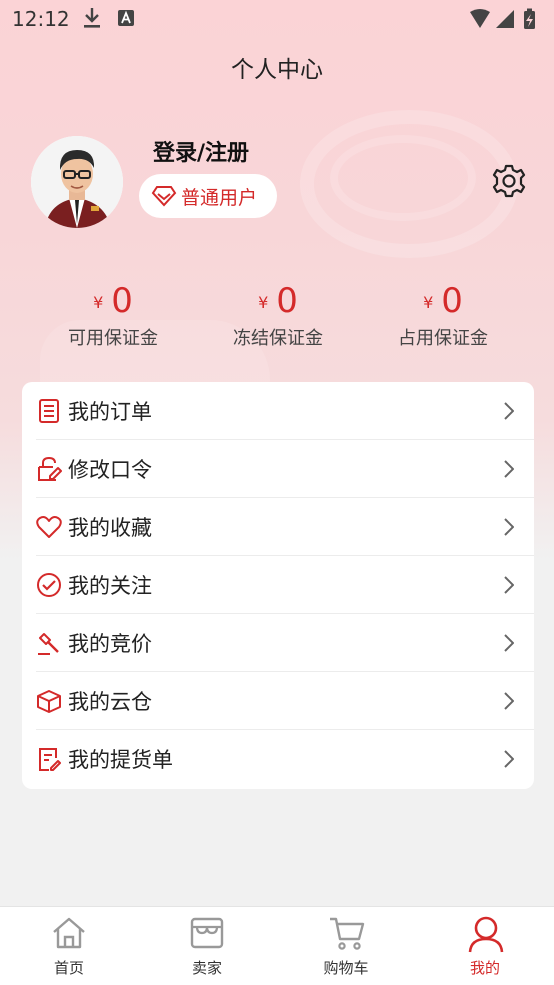  I want to click on tab-cart: 购物车, so click(346, 946).